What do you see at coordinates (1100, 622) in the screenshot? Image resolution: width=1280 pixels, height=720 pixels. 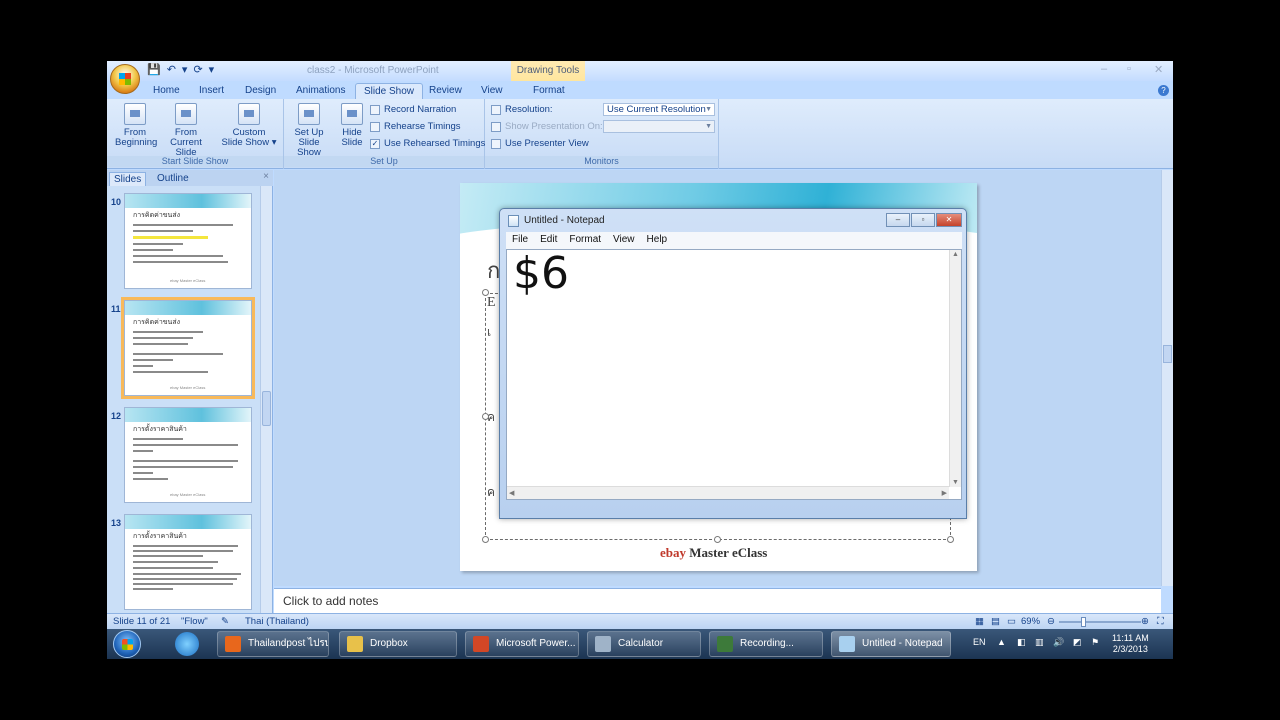 I see `zoom-slider` at bounding box center [1100, 622].